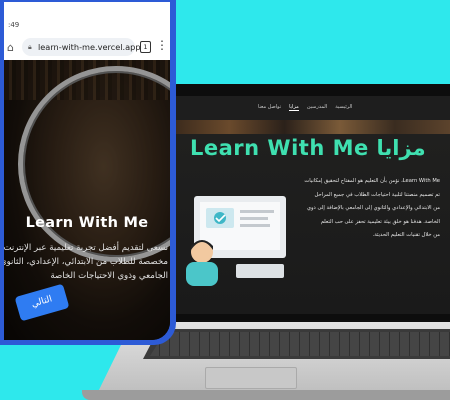  What do you see at coordinates (89, 47) in the screenshot?
I see `address-bar-url: learn-with-me.vercel.app` at bounding box center [89, 47].